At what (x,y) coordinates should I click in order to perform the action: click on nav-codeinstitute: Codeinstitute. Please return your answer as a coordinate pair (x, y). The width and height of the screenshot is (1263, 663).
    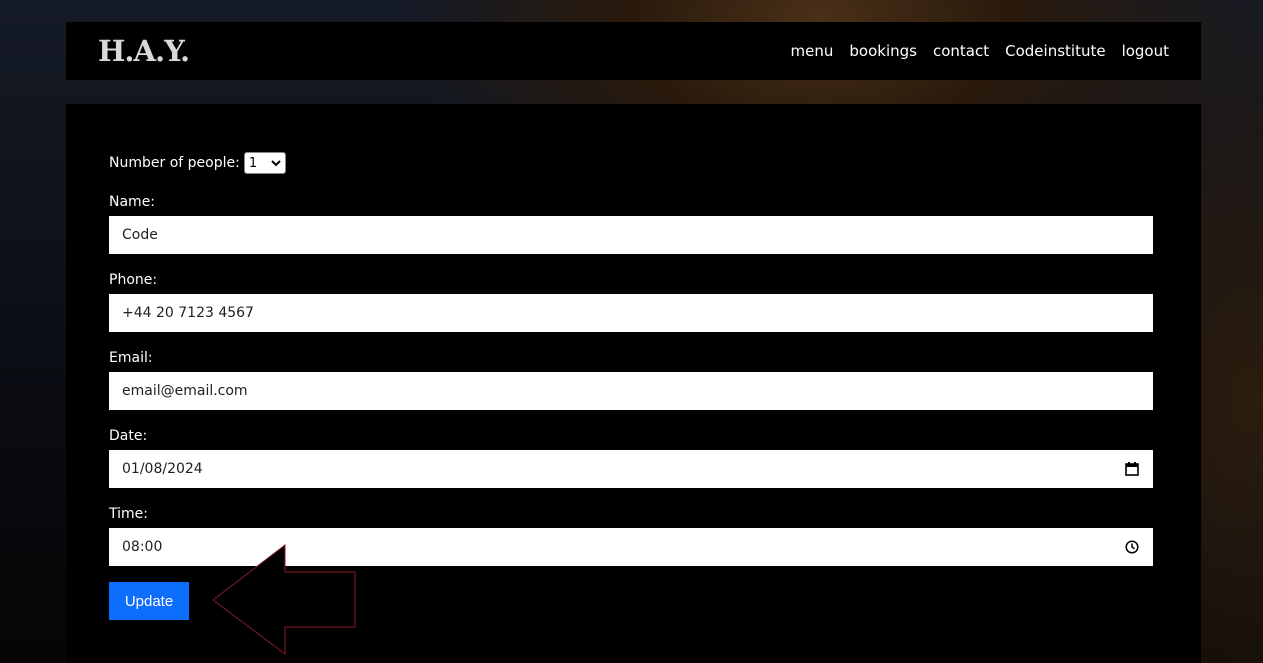
    Looking at the image, I should click on (1055, 51).